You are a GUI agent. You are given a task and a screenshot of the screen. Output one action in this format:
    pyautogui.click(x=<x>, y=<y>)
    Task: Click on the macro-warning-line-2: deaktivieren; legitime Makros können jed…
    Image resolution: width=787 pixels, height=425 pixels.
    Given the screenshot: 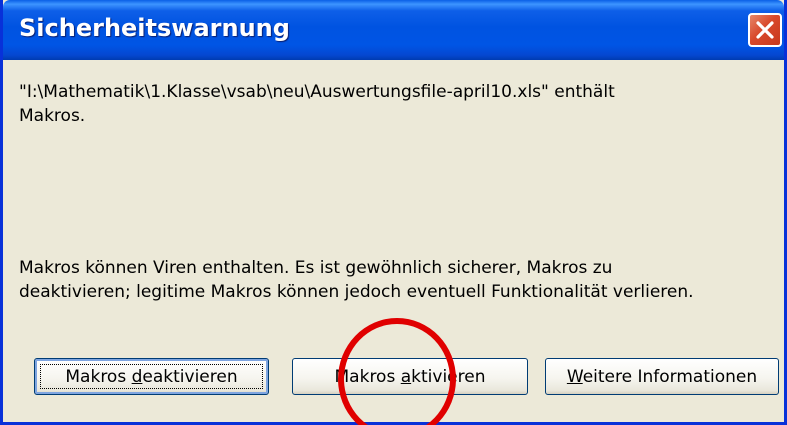 What is the action you would take?
    pyautogui.click(x=356, y=292)
    